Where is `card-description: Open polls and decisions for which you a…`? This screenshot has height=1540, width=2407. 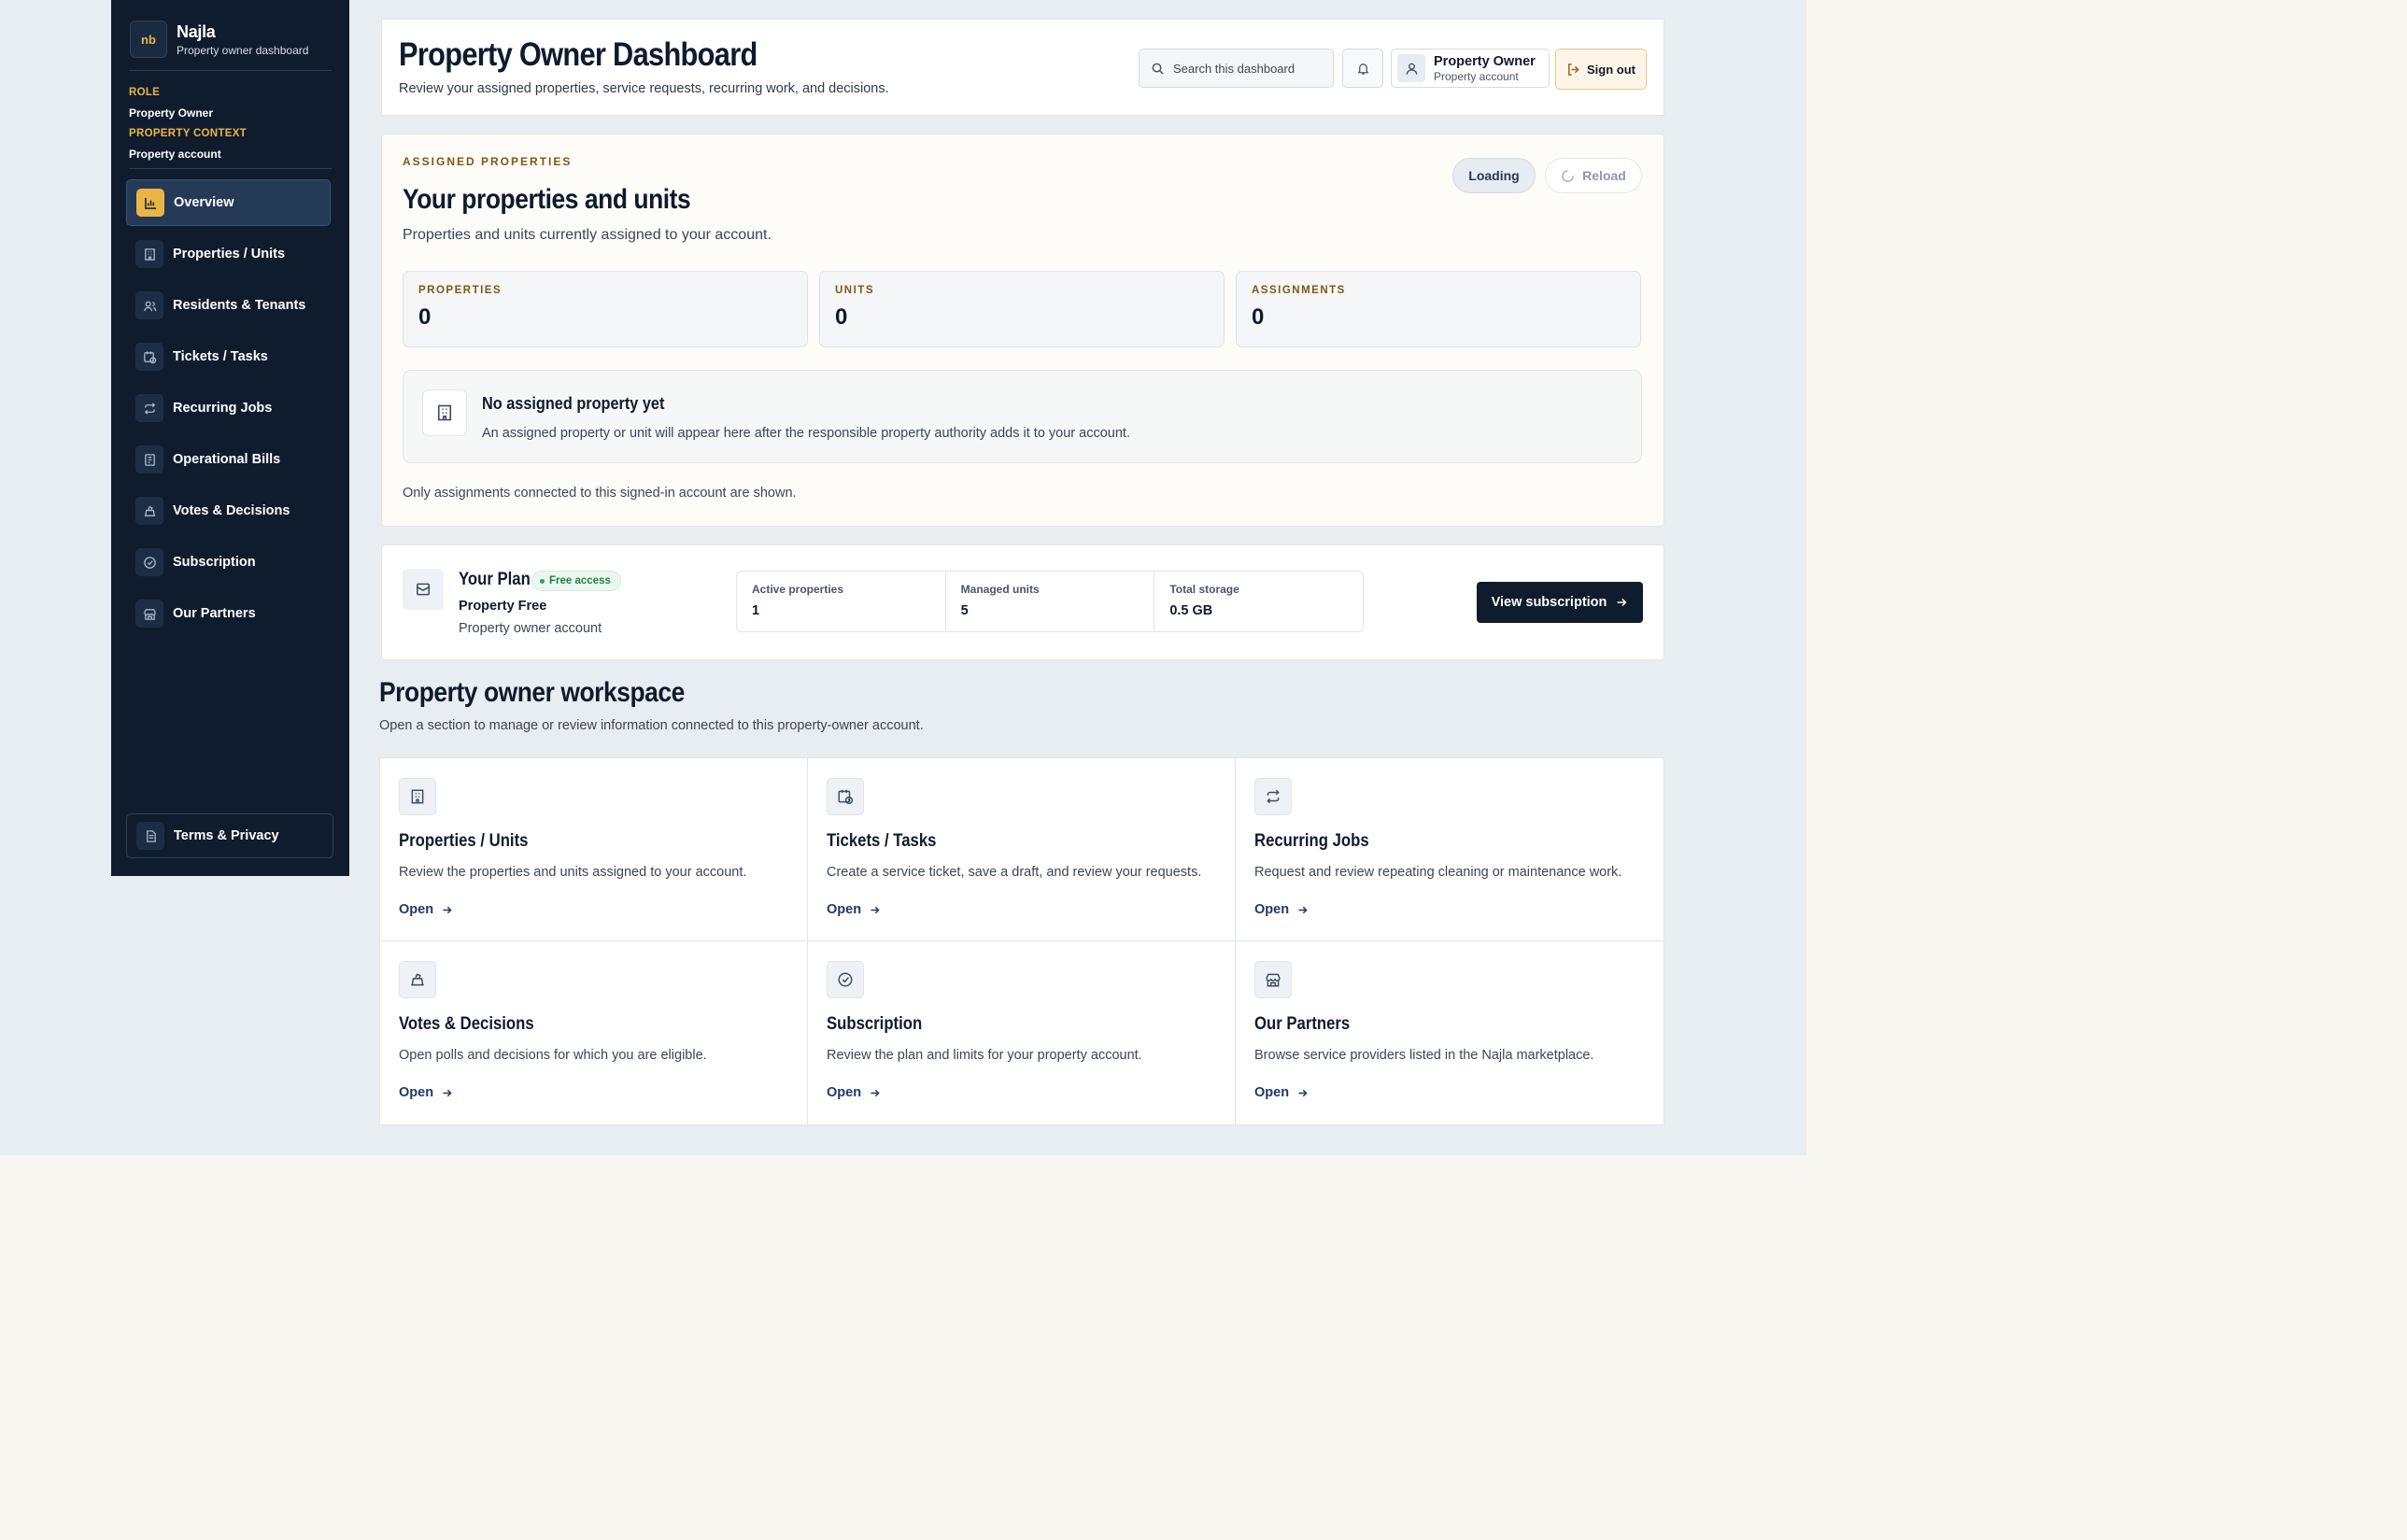 card-description: Open polls and decisions for which you a… is located at coordinates (553, 1055).